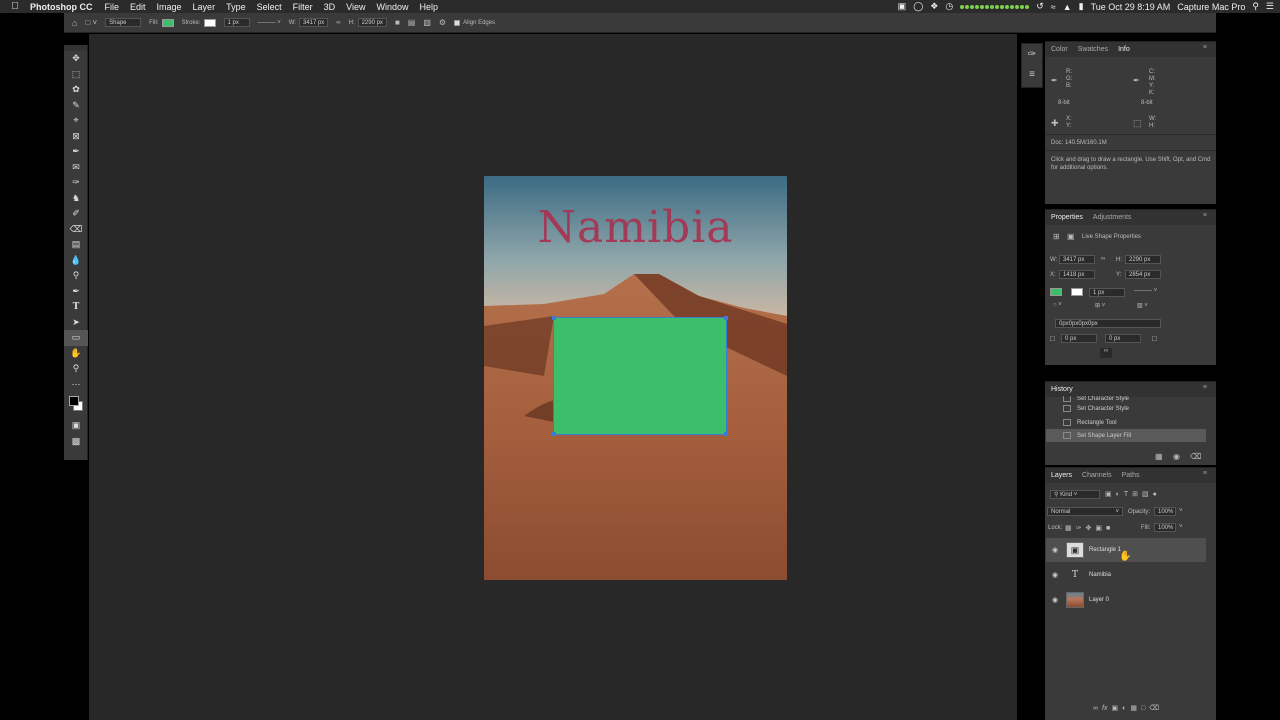  Describe the element at coordinates (1079, 528) in the screenshot. I see `lock-pixels-icon: ✑` at that location.